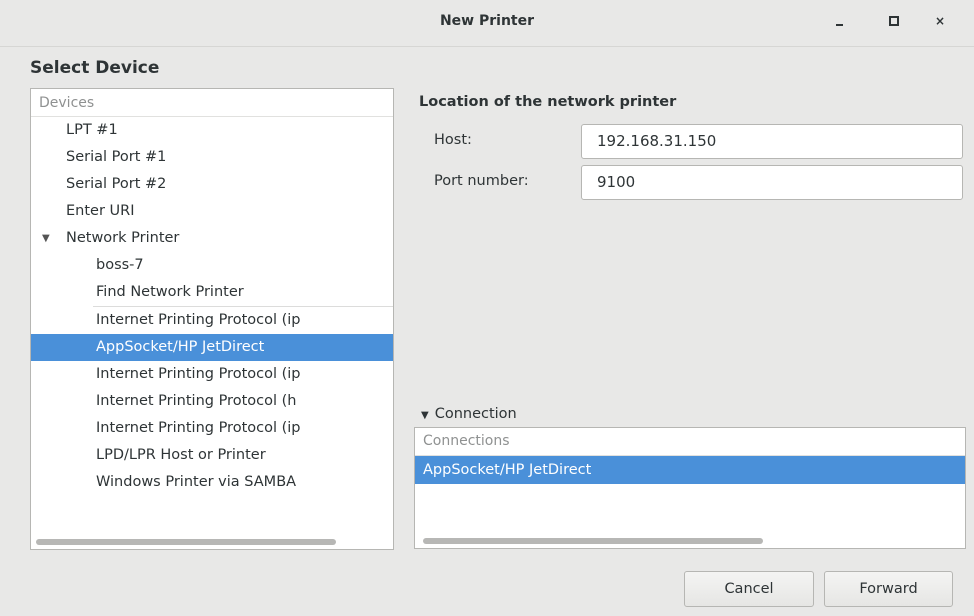 The image size is (974, 616). What do you see at coordinates (749, 589) in the screenshot?
I see `cancel-button: Cancel` at bounding box center [749, 589].